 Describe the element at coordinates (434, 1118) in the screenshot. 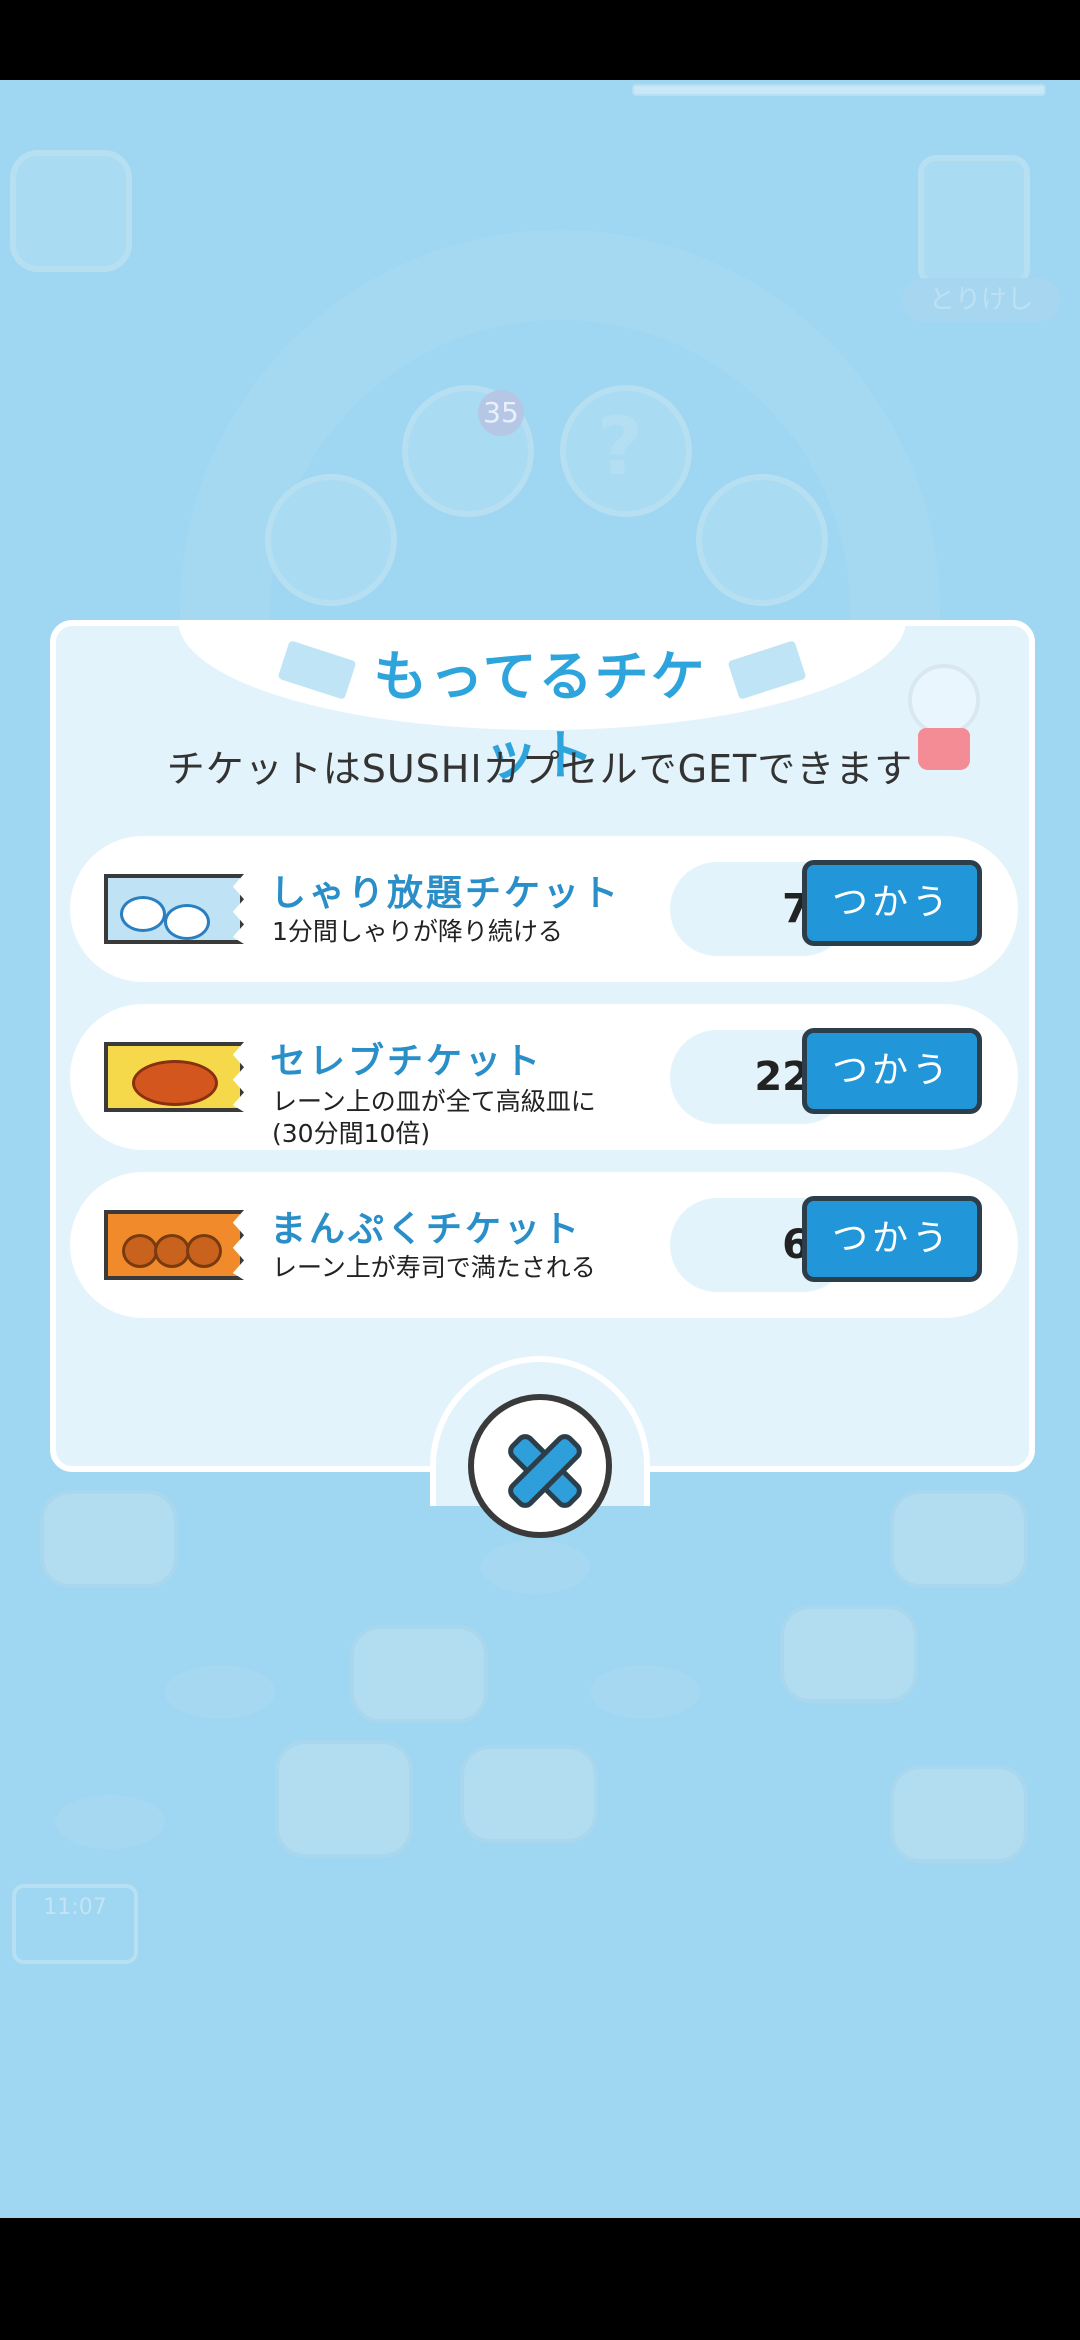

I see `ticket-description: レーン上の皿が全て高級皿に (30分間10倍)` at that location.